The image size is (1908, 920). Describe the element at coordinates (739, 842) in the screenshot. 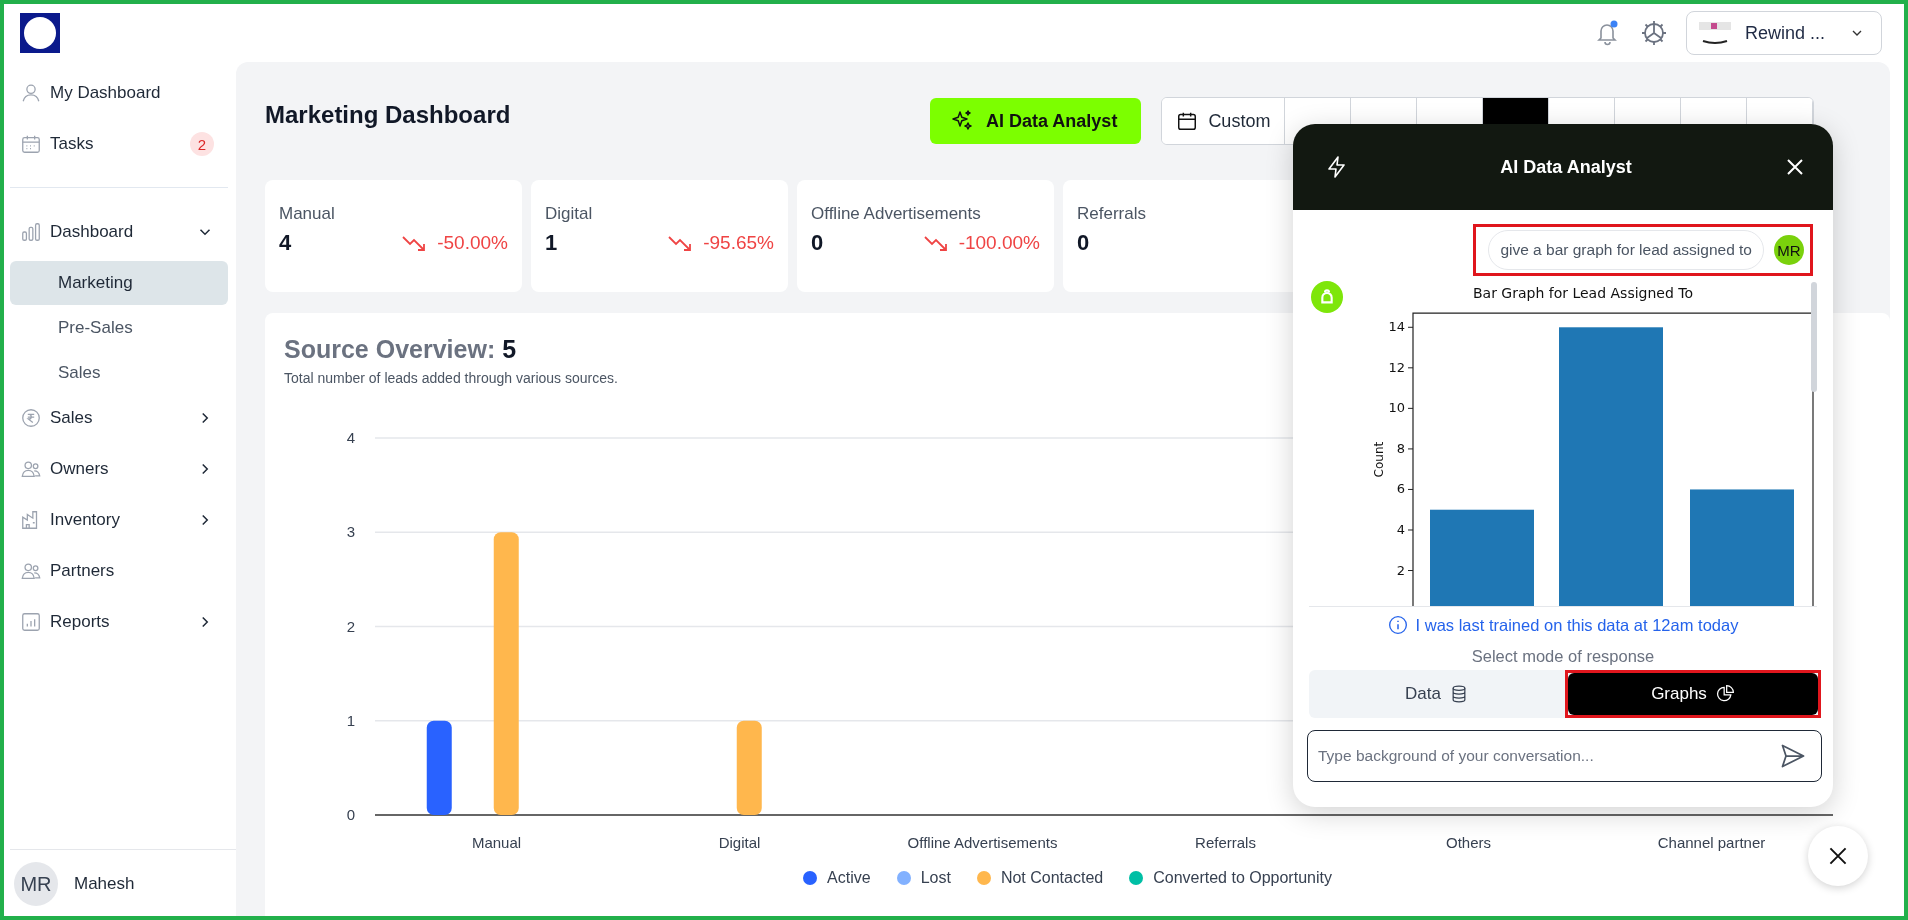

I see `category-label: Digital` at that location.